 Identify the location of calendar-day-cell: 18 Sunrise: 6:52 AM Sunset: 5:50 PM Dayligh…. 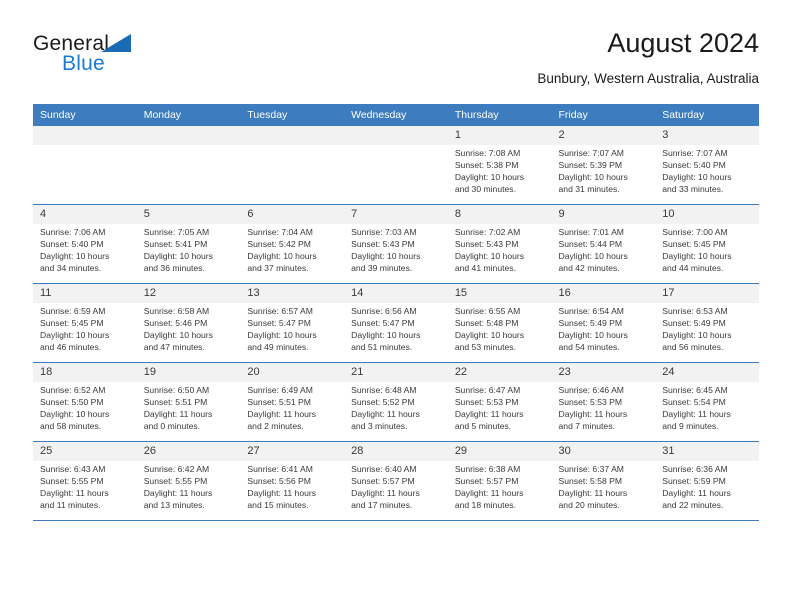
(85, 402).